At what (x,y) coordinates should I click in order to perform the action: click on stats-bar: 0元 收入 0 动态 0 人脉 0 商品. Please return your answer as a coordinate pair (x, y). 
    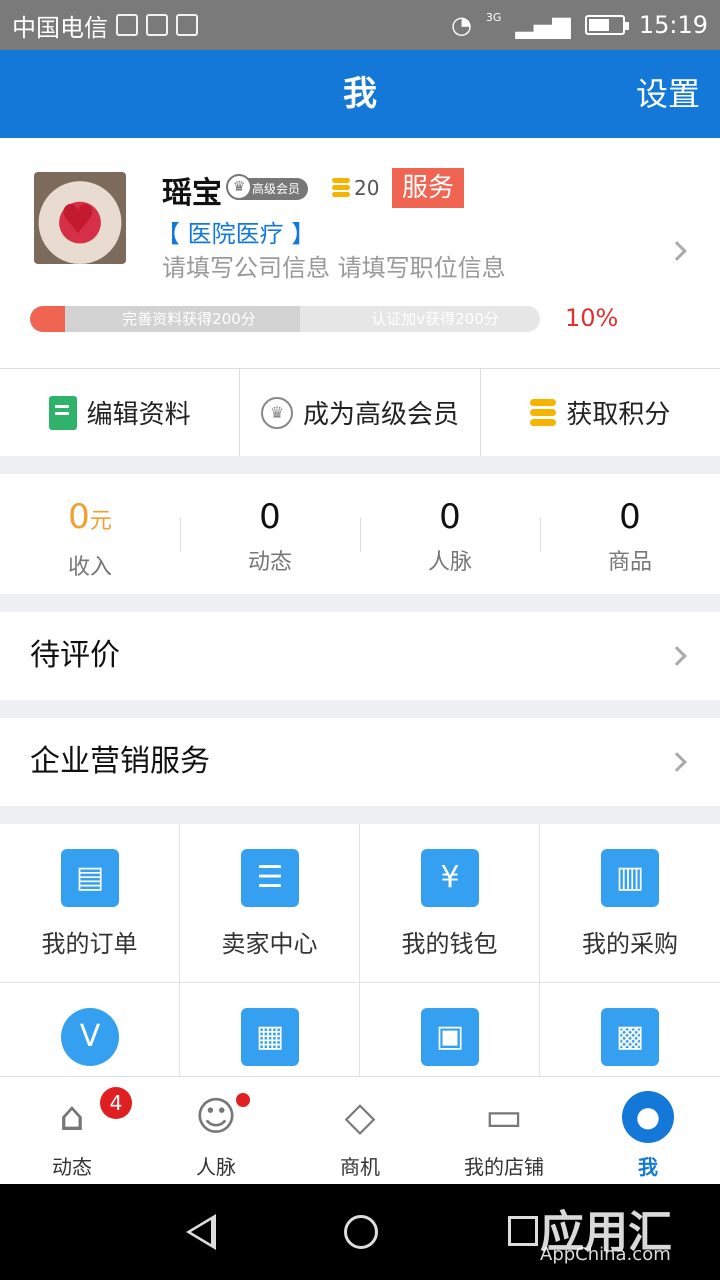
    Looking at the image, I should click on (360, 534).